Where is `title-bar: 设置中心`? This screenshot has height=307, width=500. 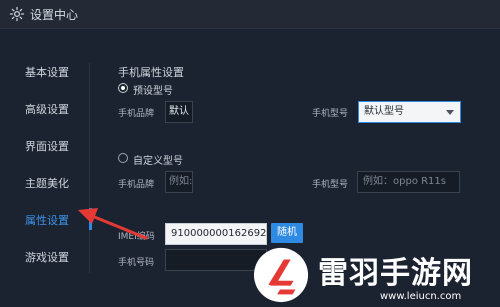
title-bar: 设置中心 is located at coordinates (250, 14).